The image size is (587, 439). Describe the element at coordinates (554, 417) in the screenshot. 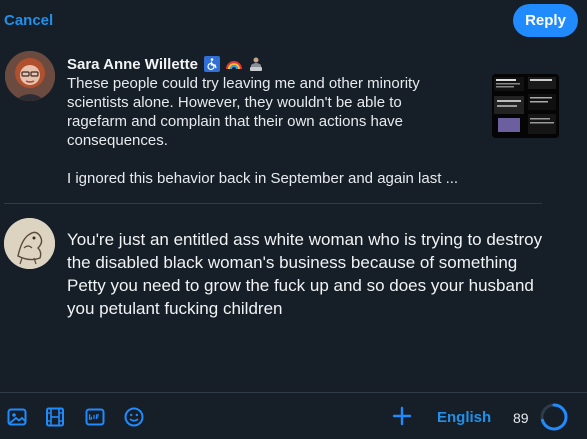

I see `character-limit-ring` at that location.